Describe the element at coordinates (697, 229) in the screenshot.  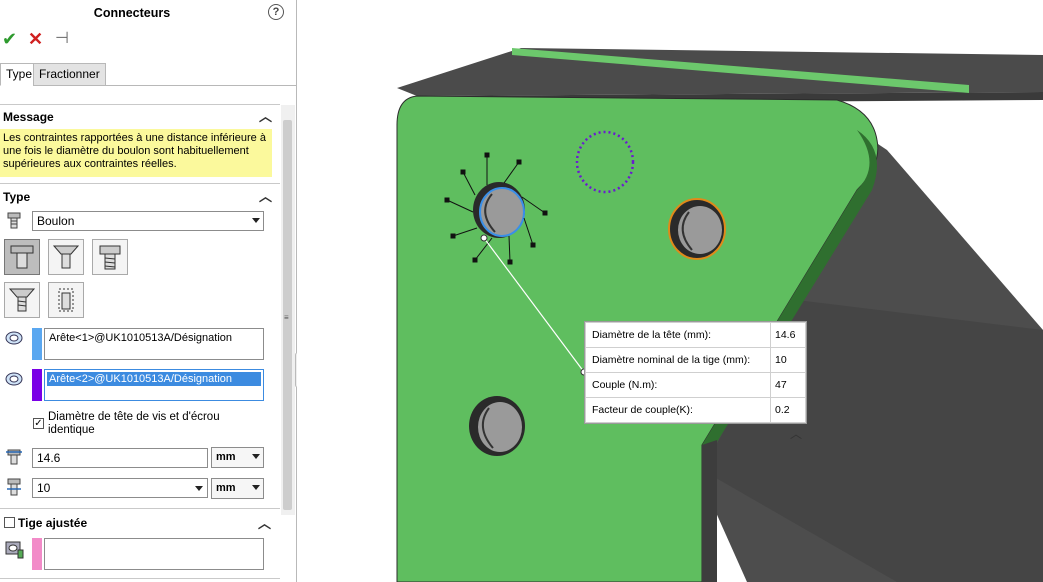
I see `hole-right` at that location.